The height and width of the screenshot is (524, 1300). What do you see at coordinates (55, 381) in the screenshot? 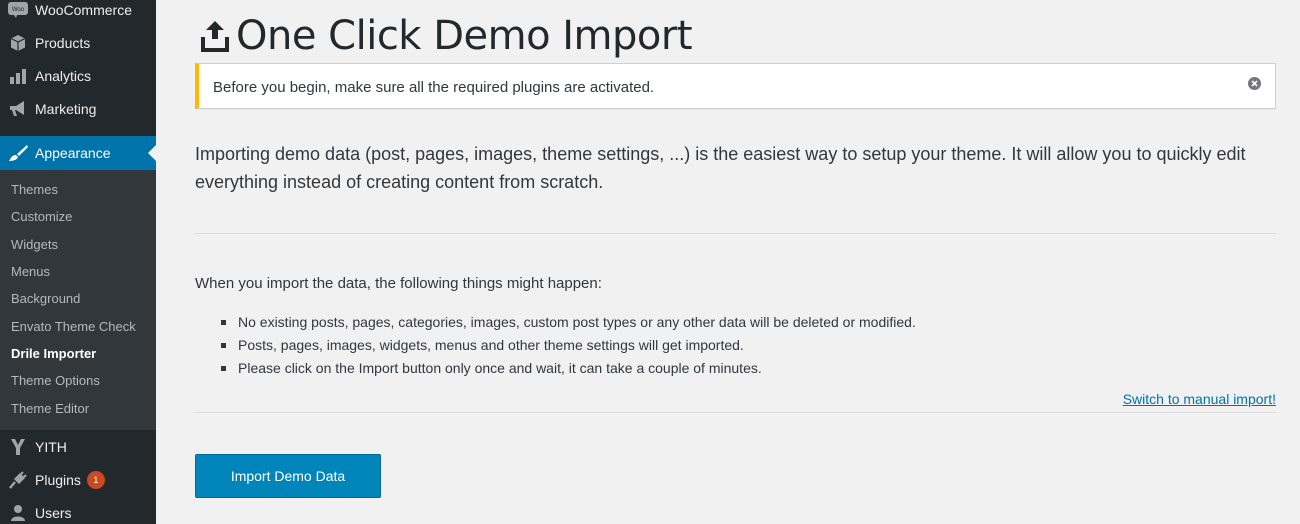
I see `submenu-item-theme-options: Theme Options` at bounding box center [55, 381].